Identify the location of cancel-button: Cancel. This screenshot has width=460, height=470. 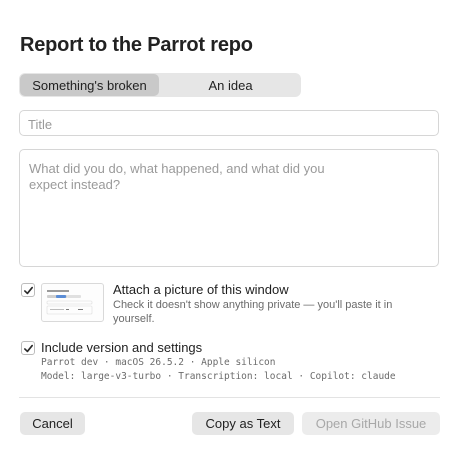
(52, 423).